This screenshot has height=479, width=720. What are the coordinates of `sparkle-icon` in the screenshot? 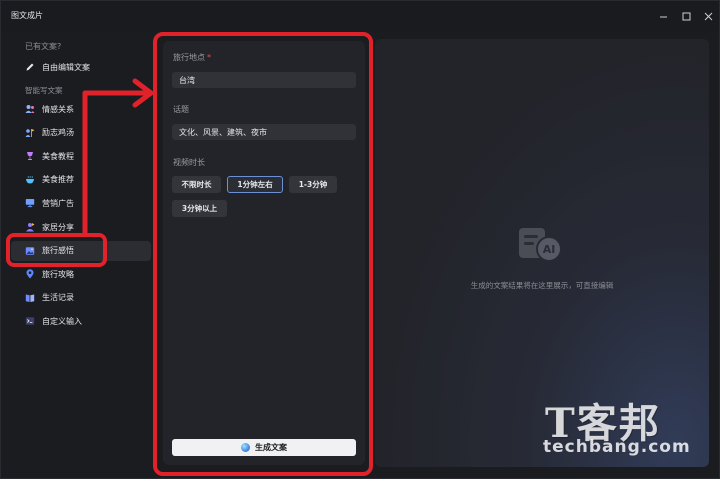 It's located at (245, 447).